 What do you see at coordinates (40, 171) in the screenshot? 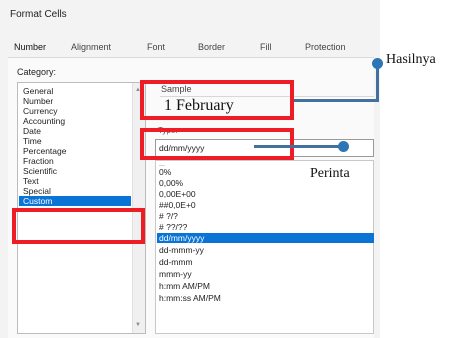
I see `category-item-scientific: Scientific` at bounding box center [40, 171].